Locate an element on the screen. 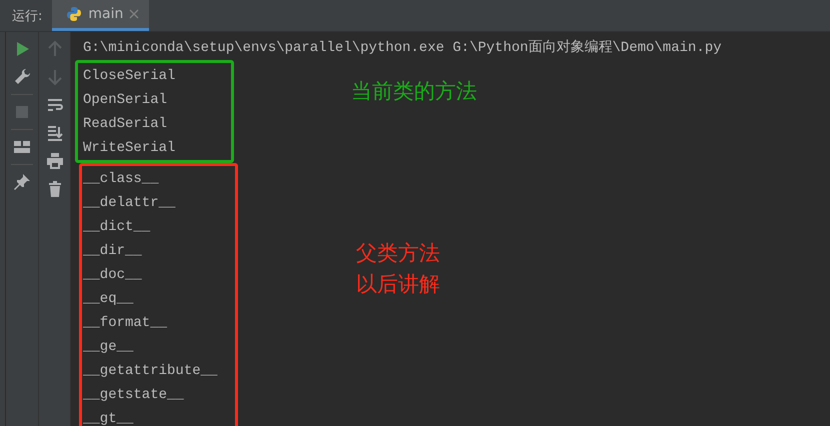 This screenshot has width=830, height=426. annotation-text: 父类方法 is located at coordinates (398, 255).